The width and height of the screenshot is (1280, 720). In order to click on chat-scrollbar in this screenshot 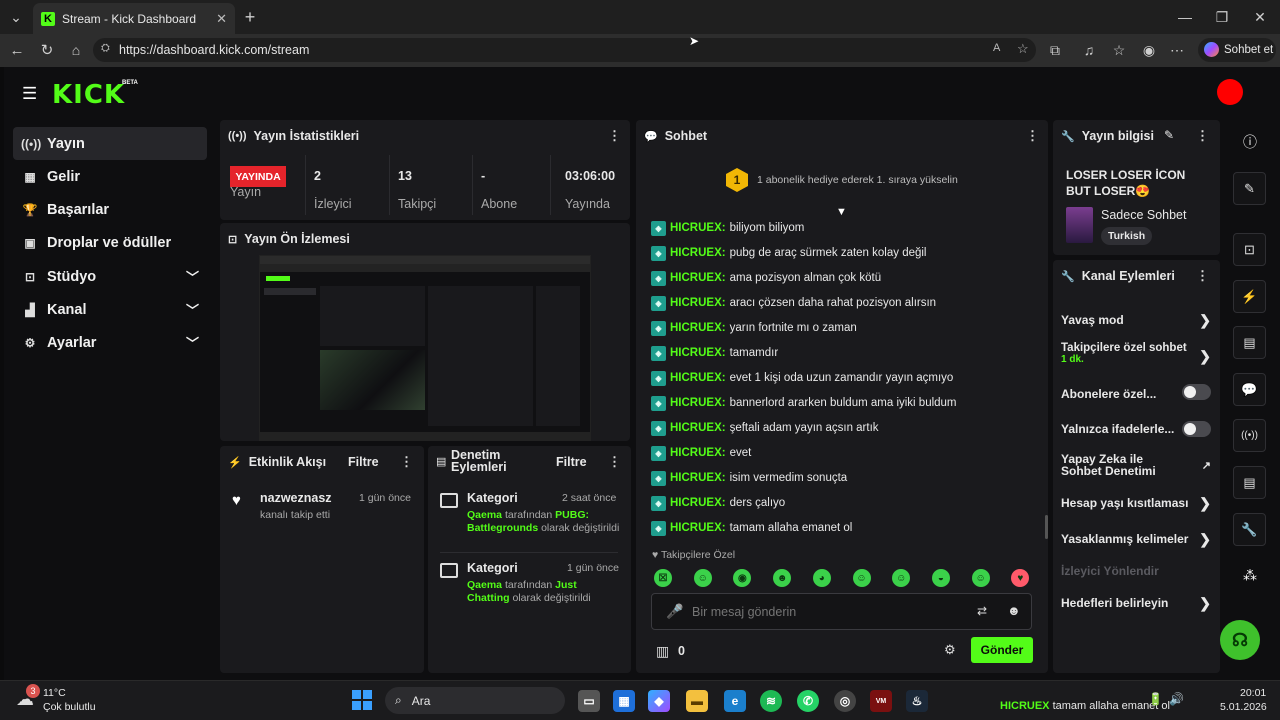, I will do `click(1046, 527)`.